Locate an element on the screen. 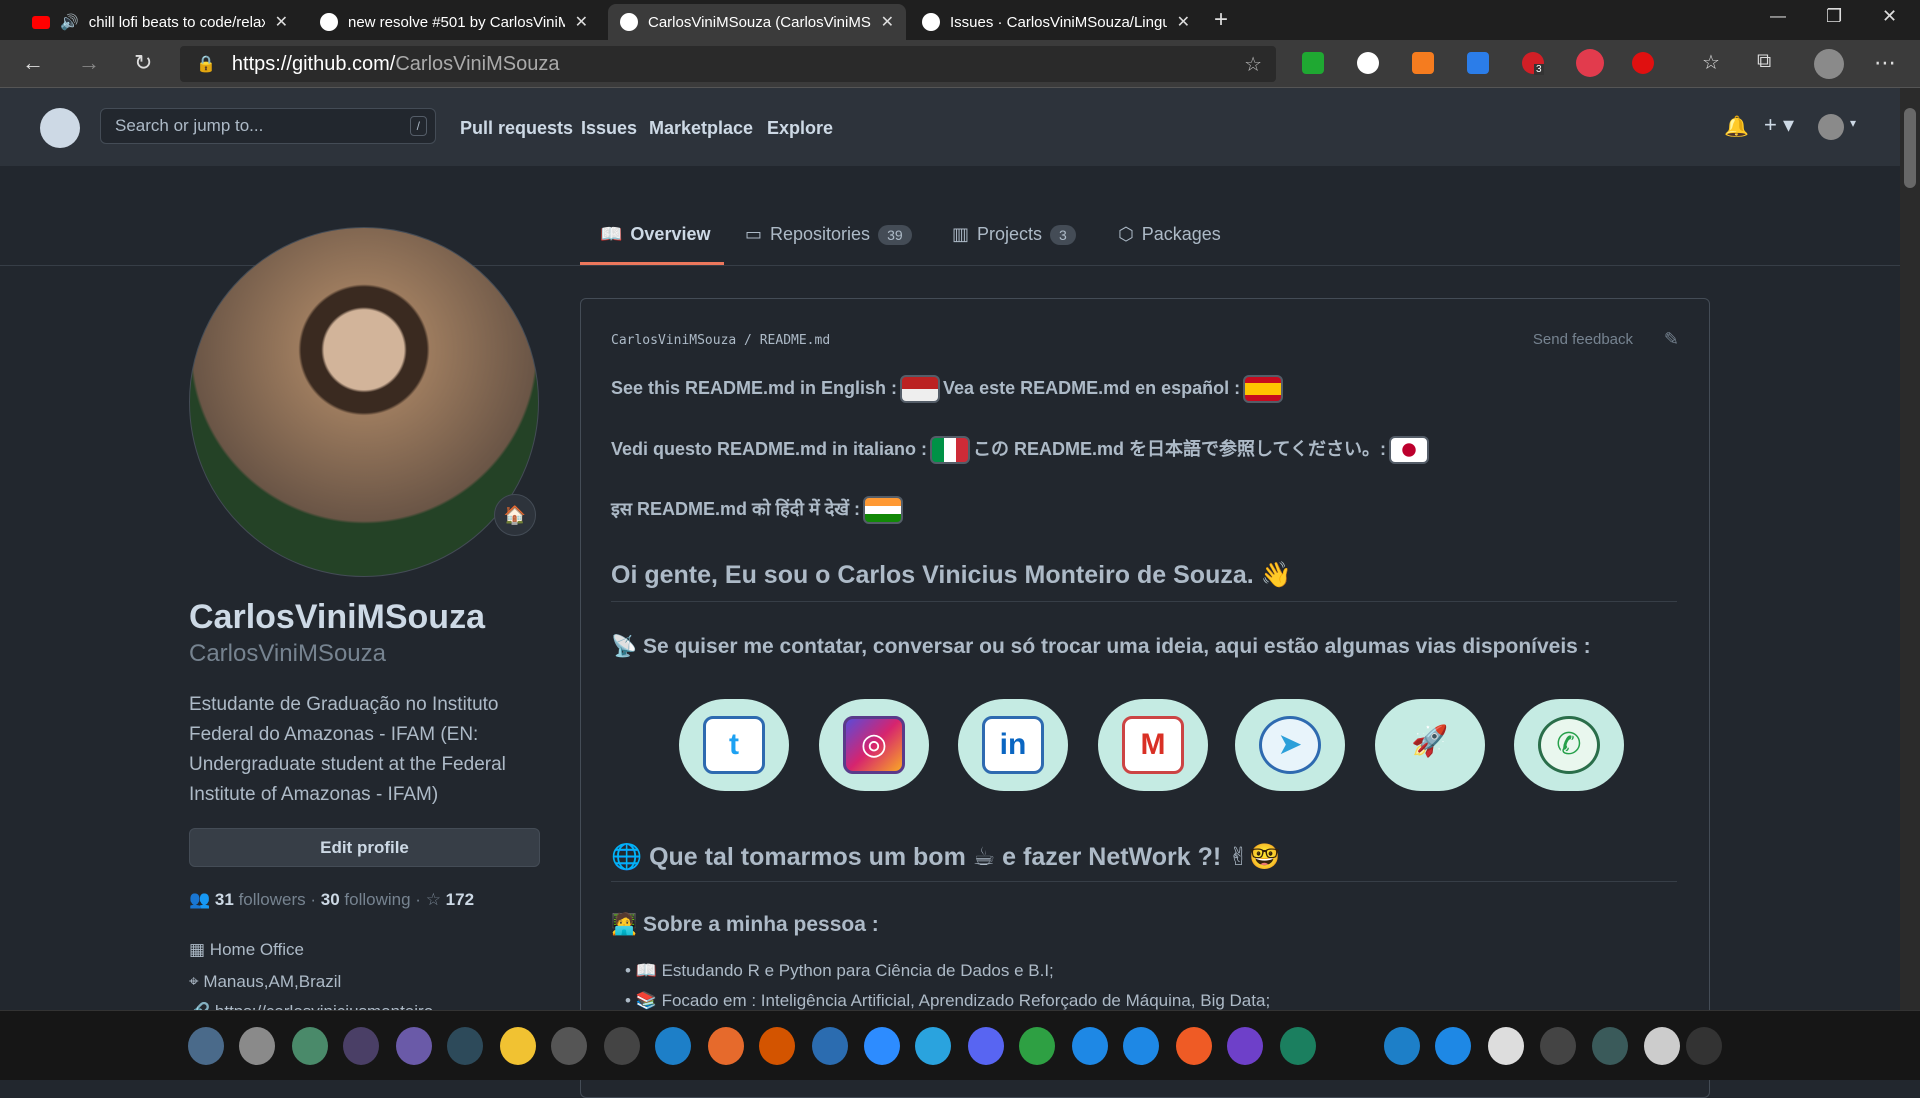  telegram-link: ➤ is located at coordinates (1290, 745).